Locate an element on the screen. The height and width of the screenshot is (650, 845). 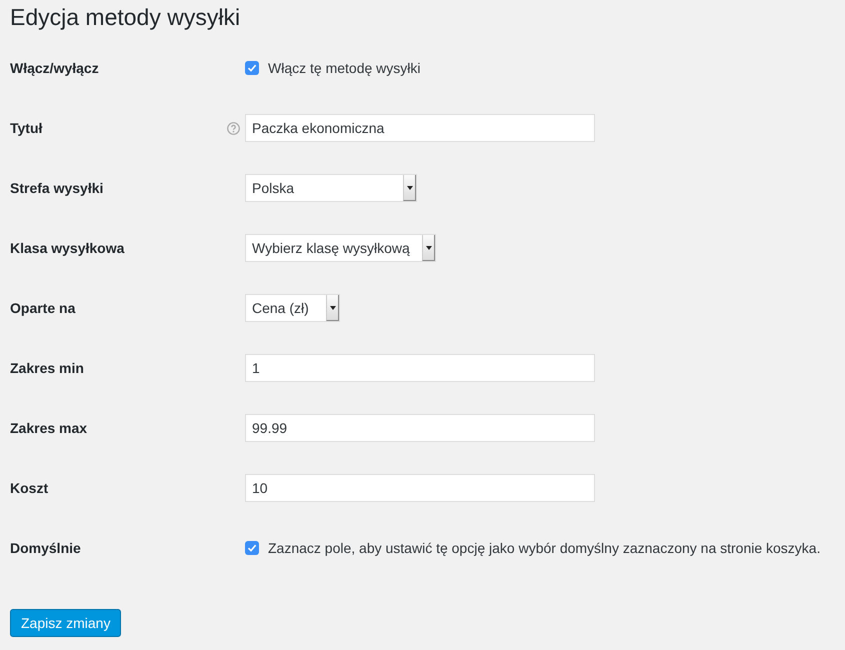
field-label: Strefa wysyłki is located at coordinates (57, 188).